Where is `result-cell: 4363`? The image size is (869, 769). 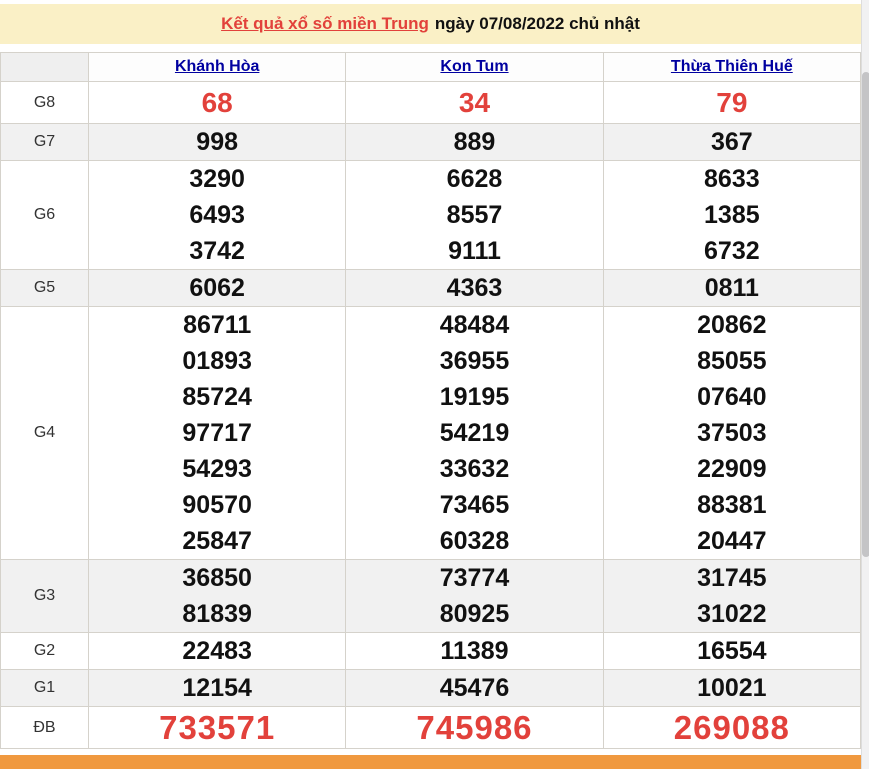 result-cell: 4363 is located at coordinates (474, 288).